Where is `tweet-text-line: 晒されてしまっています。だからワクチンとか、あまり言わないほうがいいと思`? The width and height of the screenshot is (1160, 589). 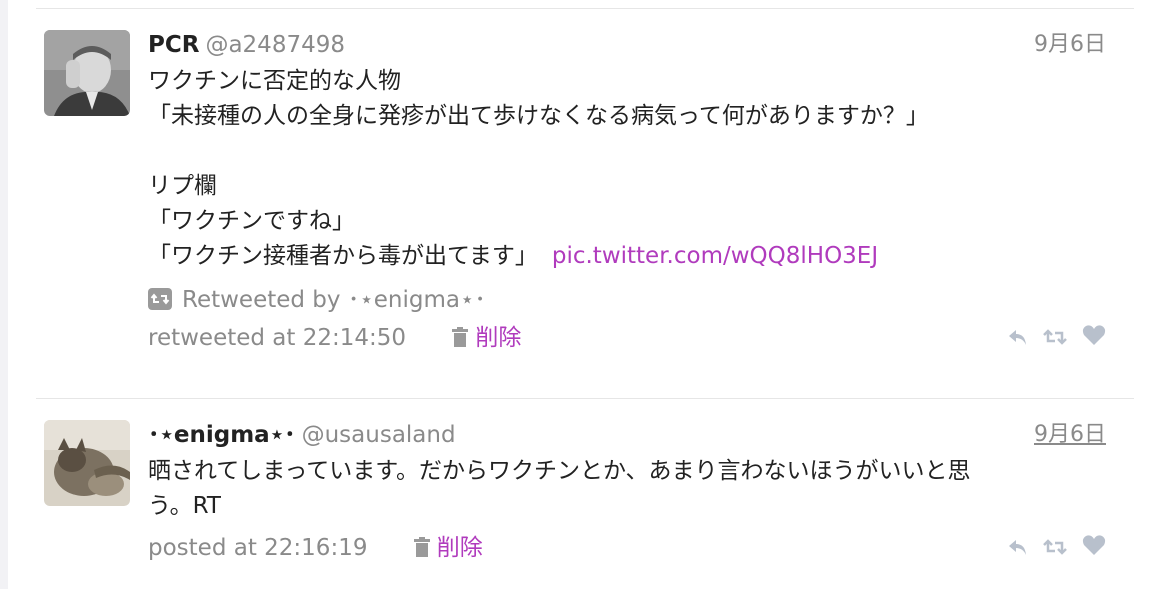
tweet-text-line: 晒されてしまっています。だからワクチンとか、あまり言わないほうがいいと思 is located at coordinates (559, 471).